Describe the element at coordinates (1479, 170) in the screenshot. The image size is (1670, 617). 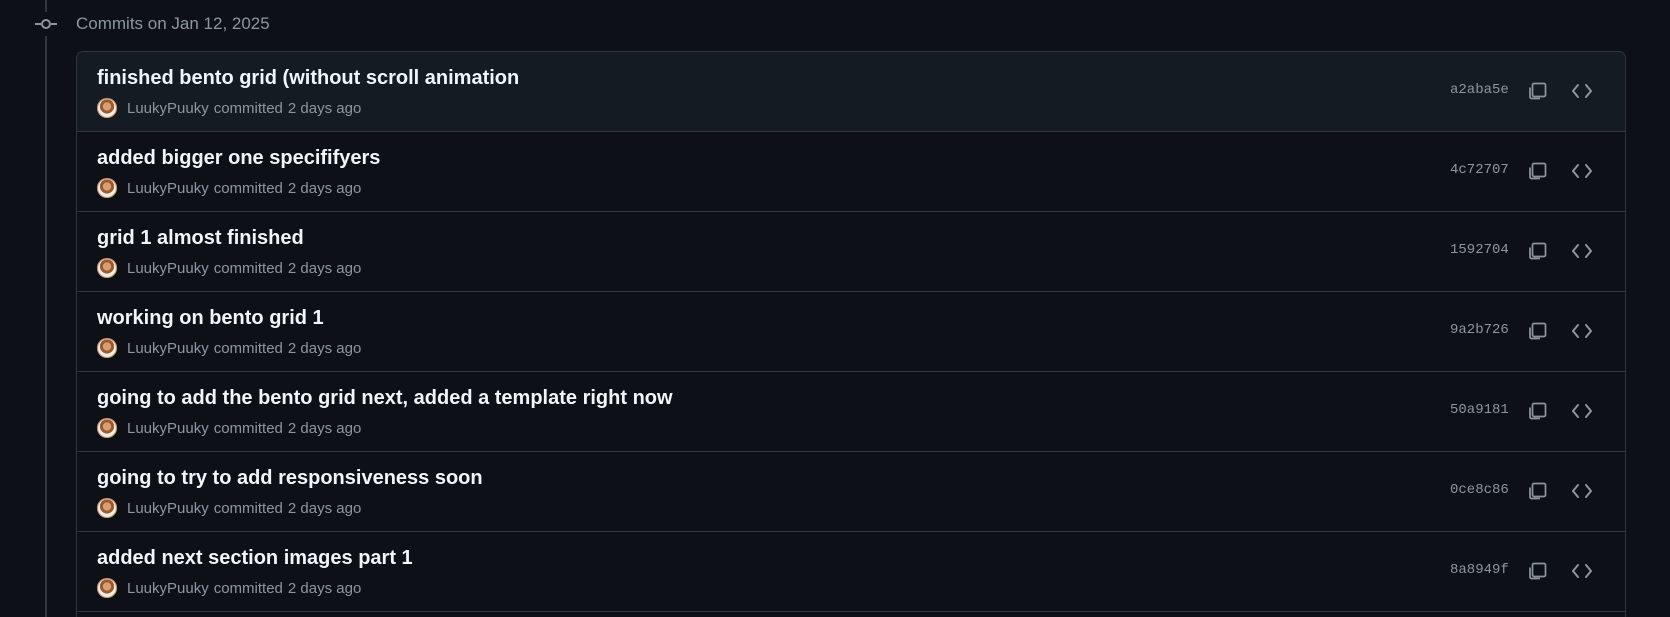
I see `commit-sha-link: 4c72707` at that location.